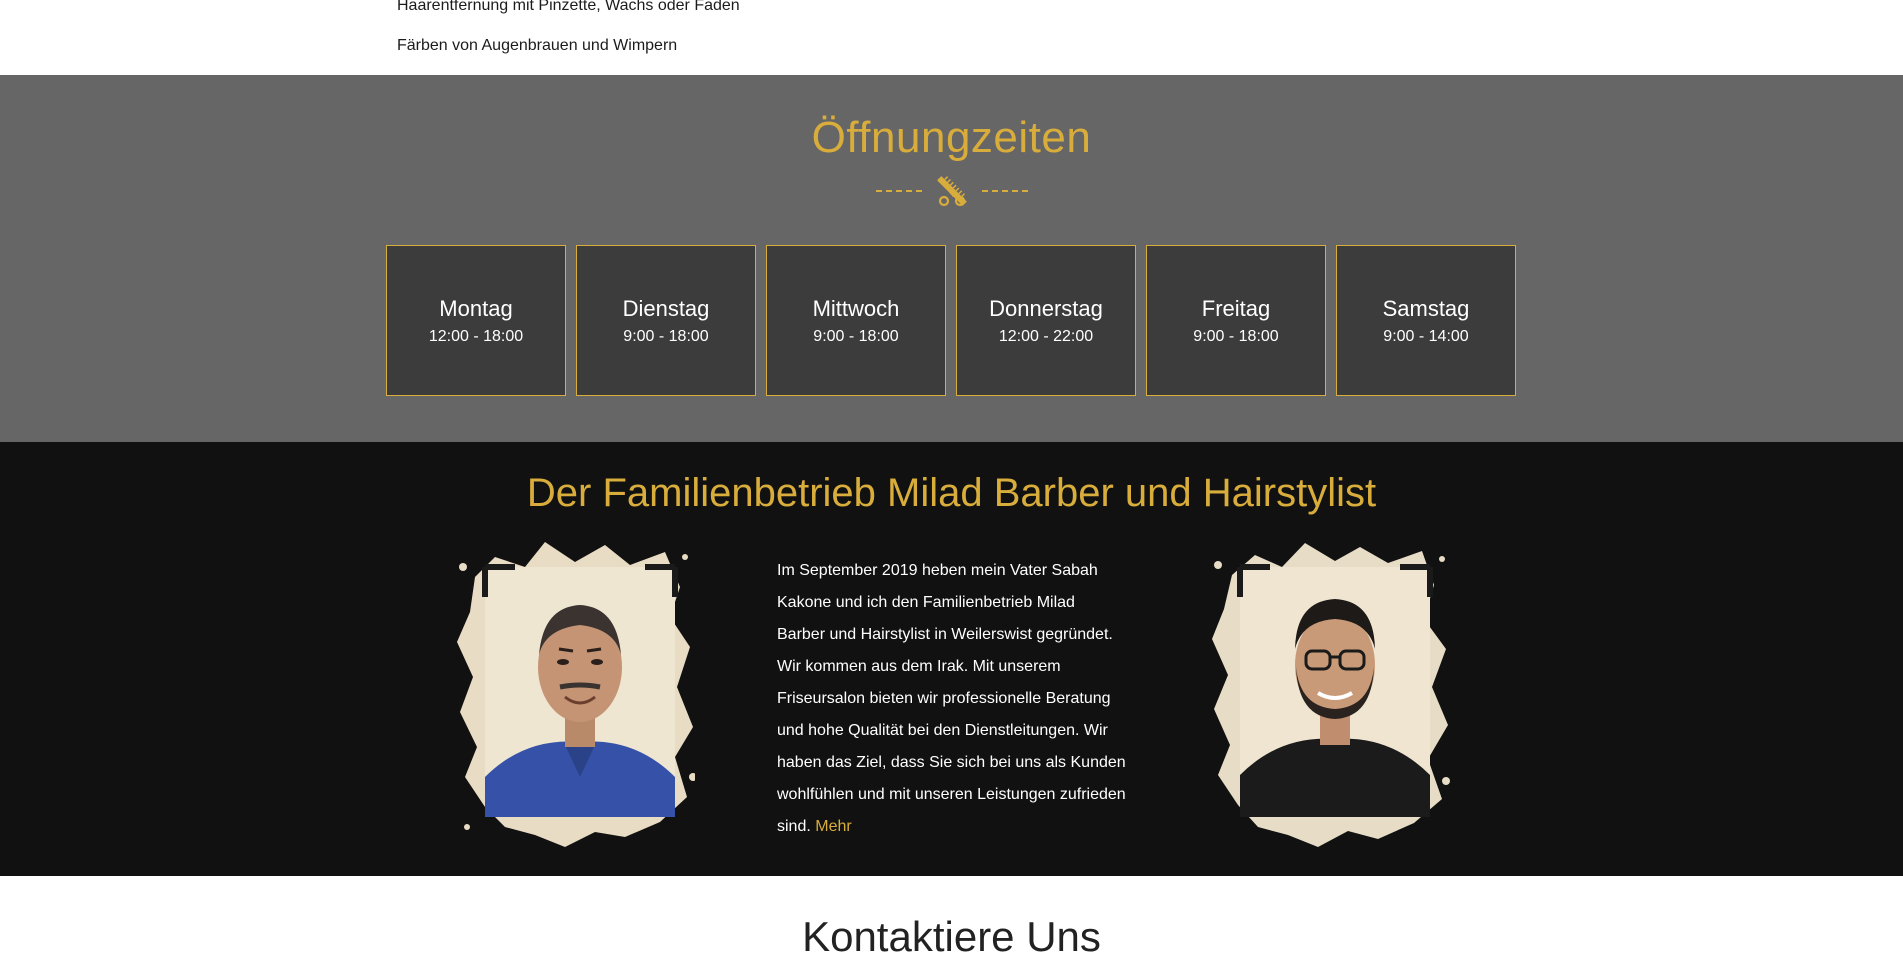 This screenshot has height=965, width=1903. What do you see at coordinates (576, 694) in the screenshot?
I see `portrait-father` at bounding box center [576, 694].